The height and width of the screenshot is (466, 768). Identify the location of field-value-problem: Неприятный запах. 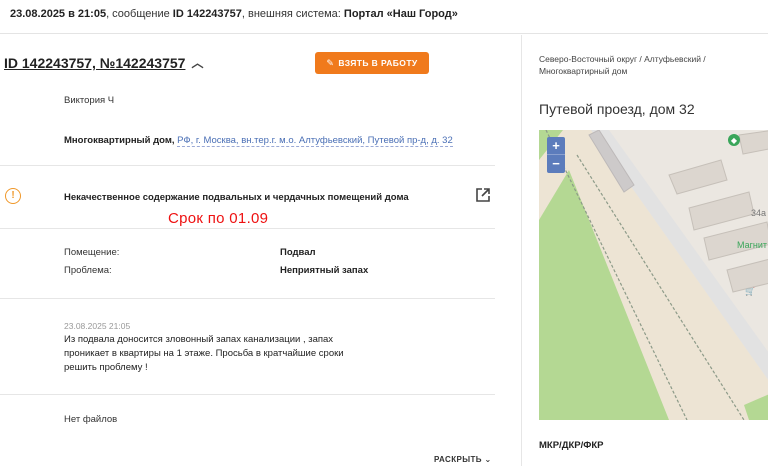
(324, 270).